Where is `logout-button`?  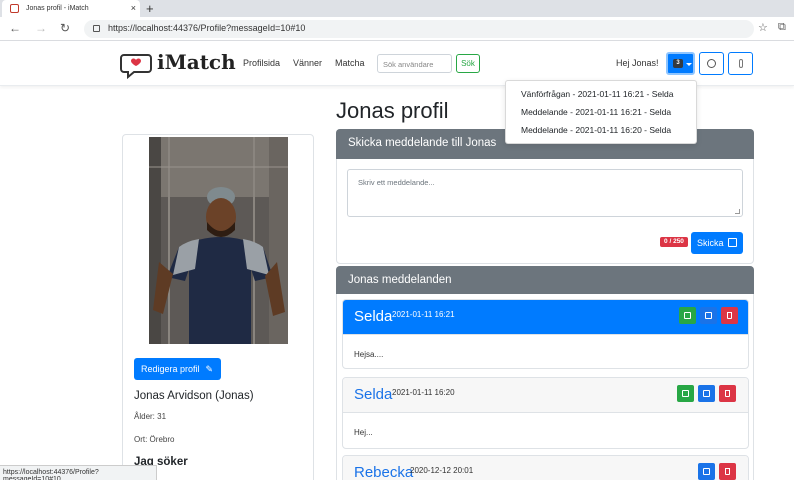
logout-button is located at coordinates (740, 63).